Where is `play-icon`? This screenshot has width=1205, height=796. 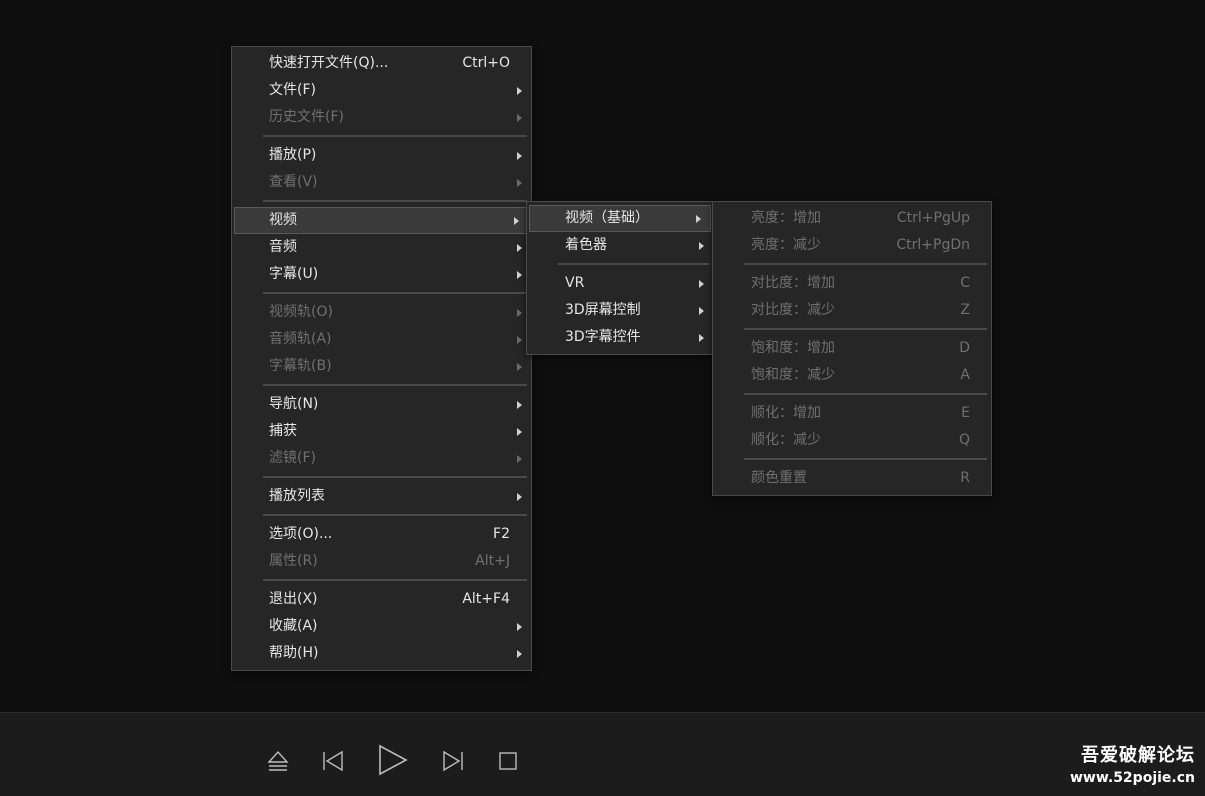 play-icon is located at coordinates (393, 760).